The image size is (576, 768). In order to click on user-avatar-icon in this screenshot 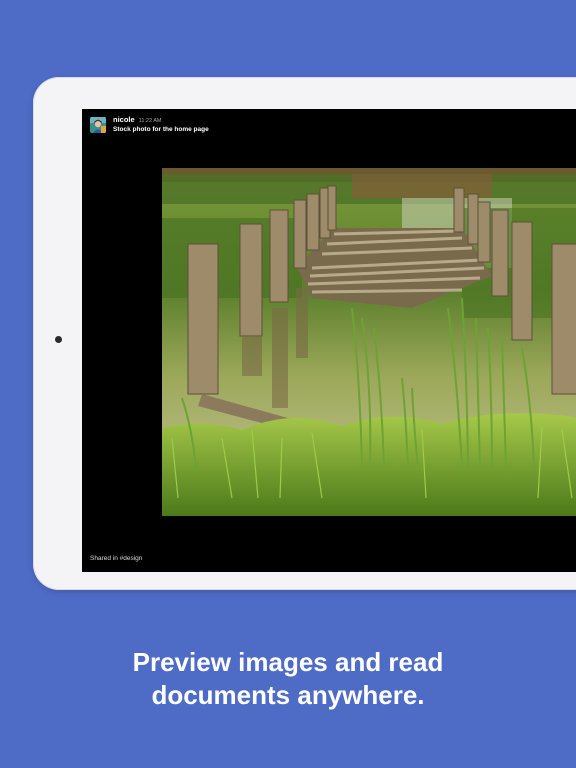, I will do `click(98, 125)`.